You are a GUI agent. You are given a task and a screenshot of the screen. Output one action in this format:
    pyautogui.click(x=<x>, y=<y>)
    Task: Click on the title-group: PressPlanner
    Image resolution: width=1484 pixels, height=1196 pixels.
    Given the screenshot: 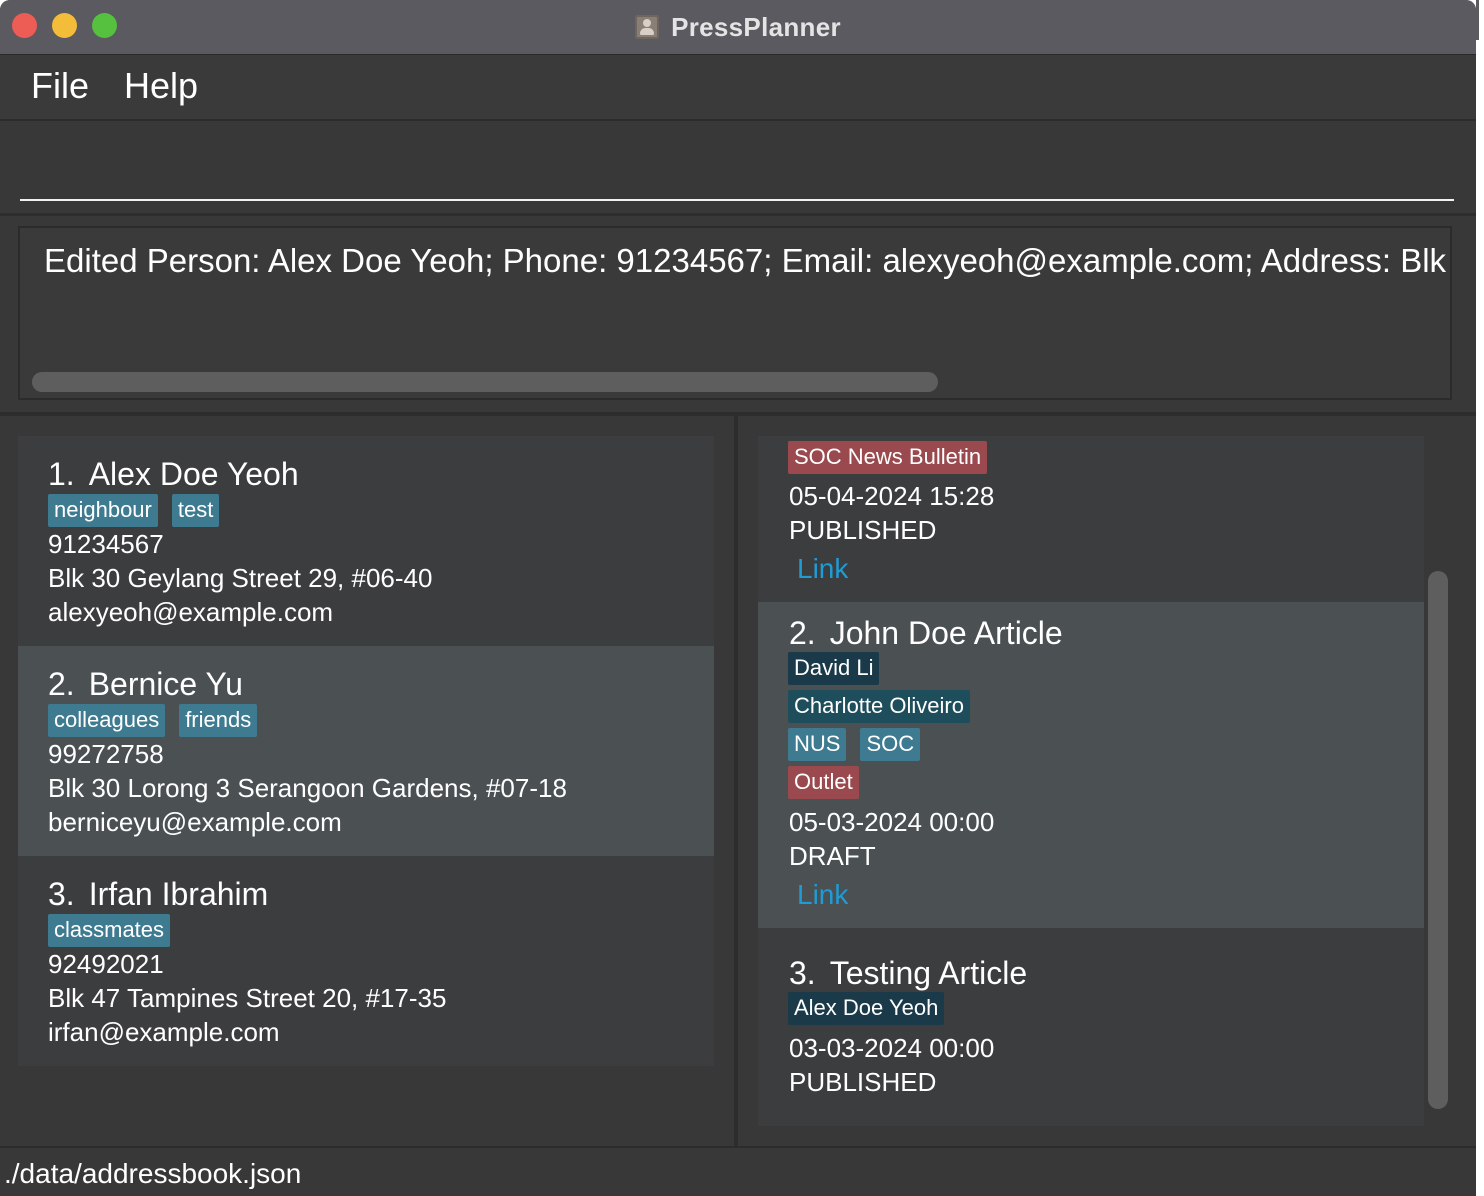 What is the action you would take?
    pyautogui.click(x=738, y=27)
    